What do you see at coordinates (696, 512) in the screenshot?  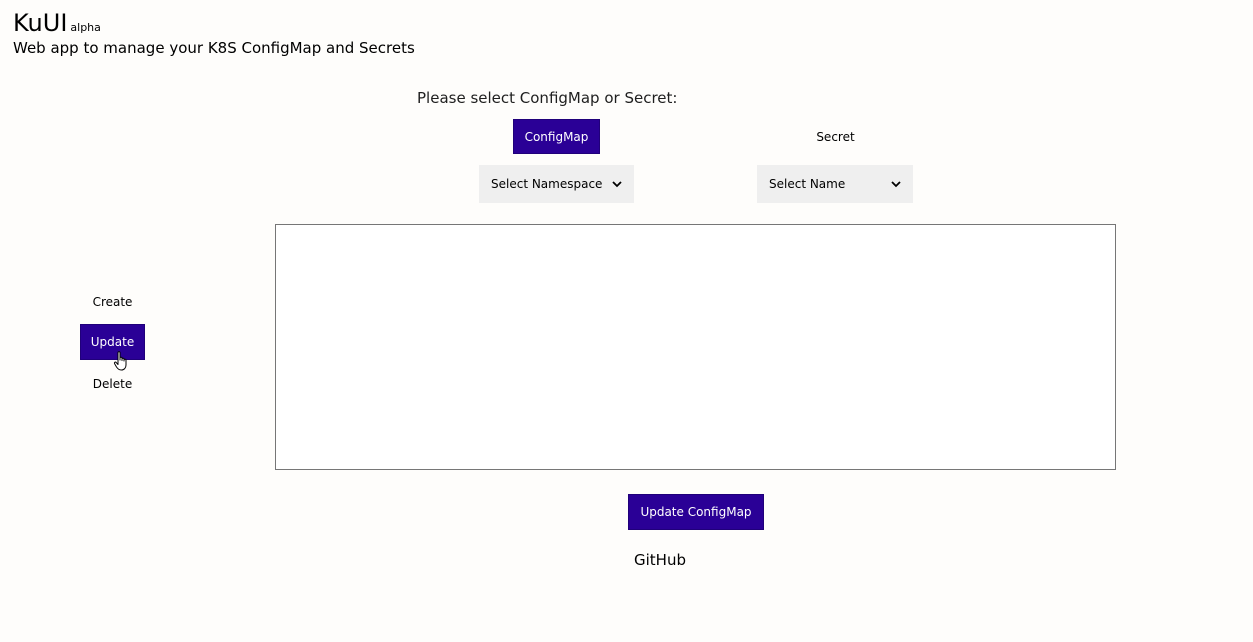 I see `update-configmap-button: Update ConfigMap` at bounding box center [696, 512].